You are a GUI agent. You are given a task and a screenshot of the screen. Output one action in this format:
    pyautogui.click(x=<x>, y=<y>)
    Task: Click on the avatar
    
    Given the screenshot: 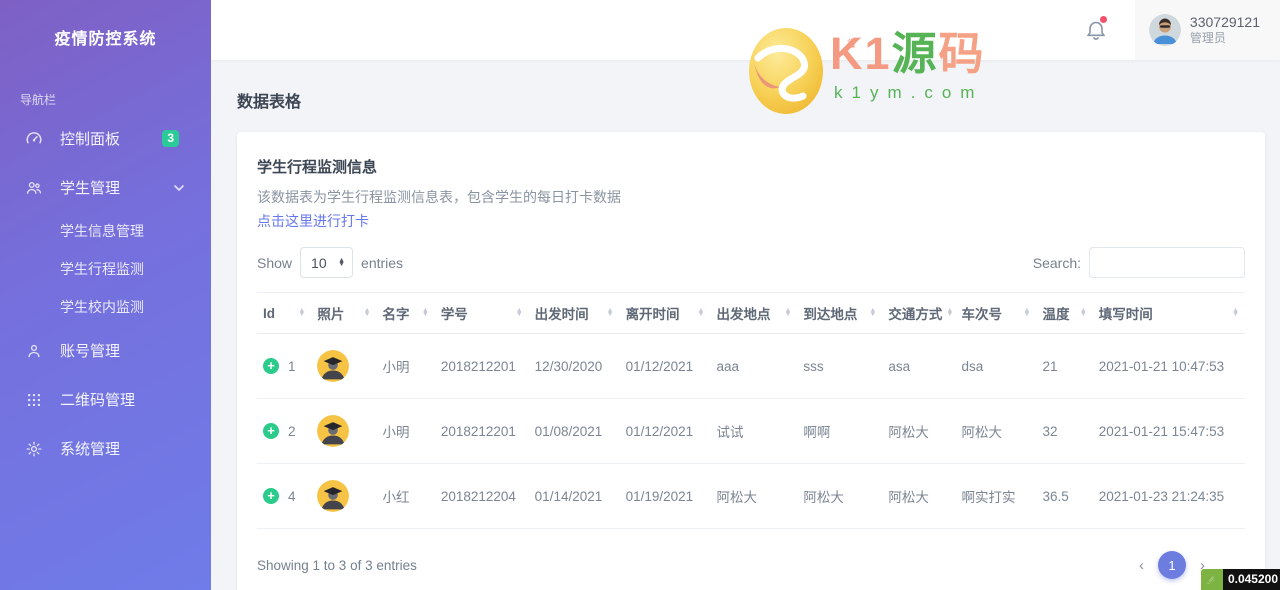 What is the action you would take?
    pyautogui.click(x=1164, y=30)
    